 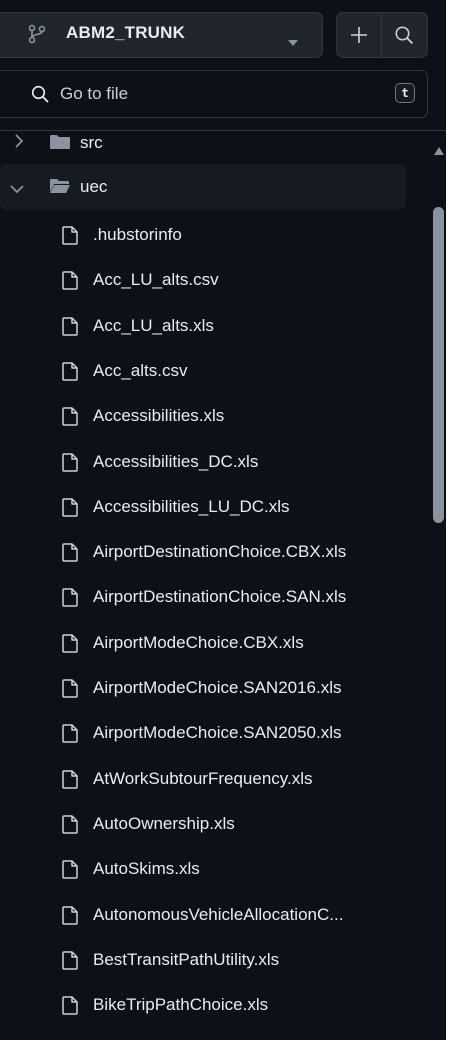 I want to click on tree-file-row: BikeTripPathChoice.xls, so click(x=203, y=1005).